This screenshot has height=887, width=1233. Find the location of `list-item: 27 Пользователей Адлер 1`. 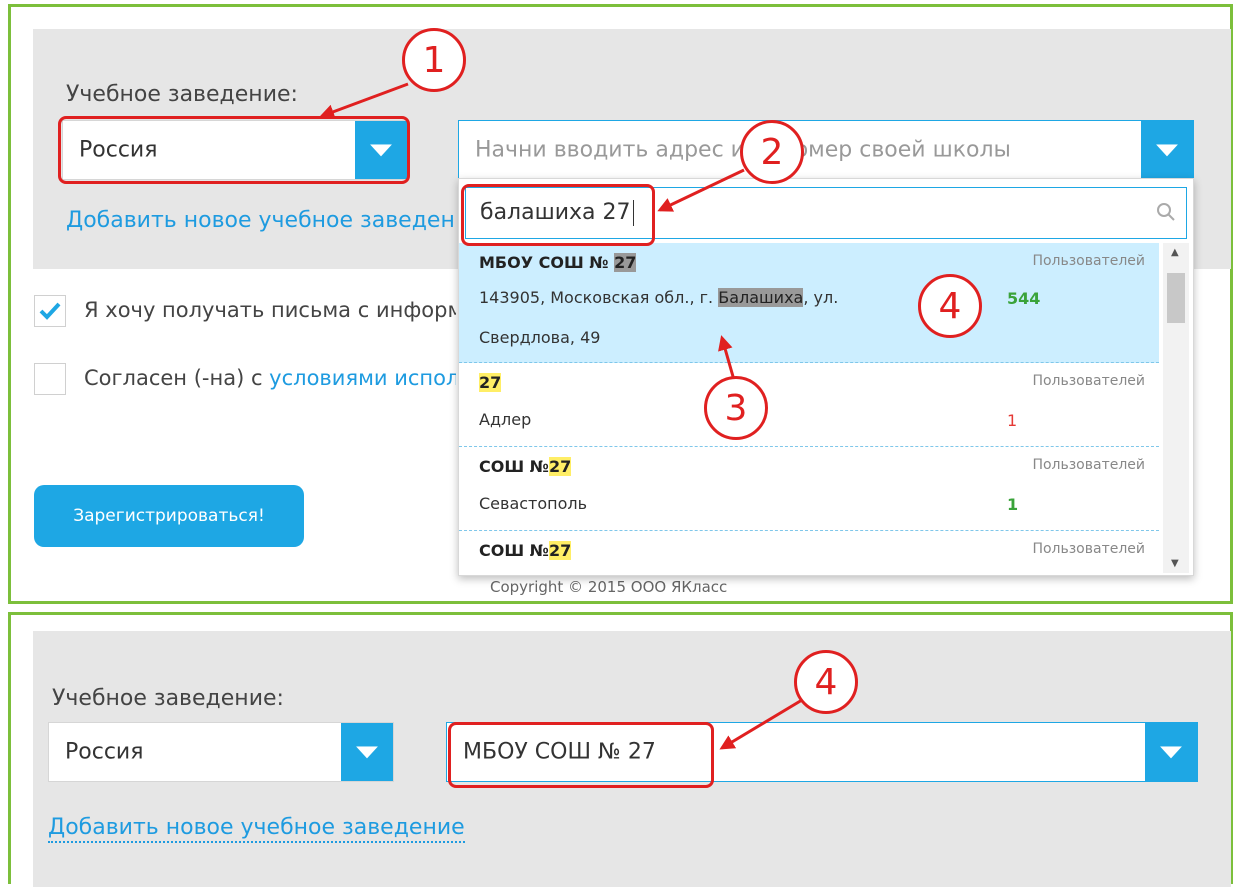

list-item: 27 Пользователей Адлер 1 is located at coordinates (809, 405).